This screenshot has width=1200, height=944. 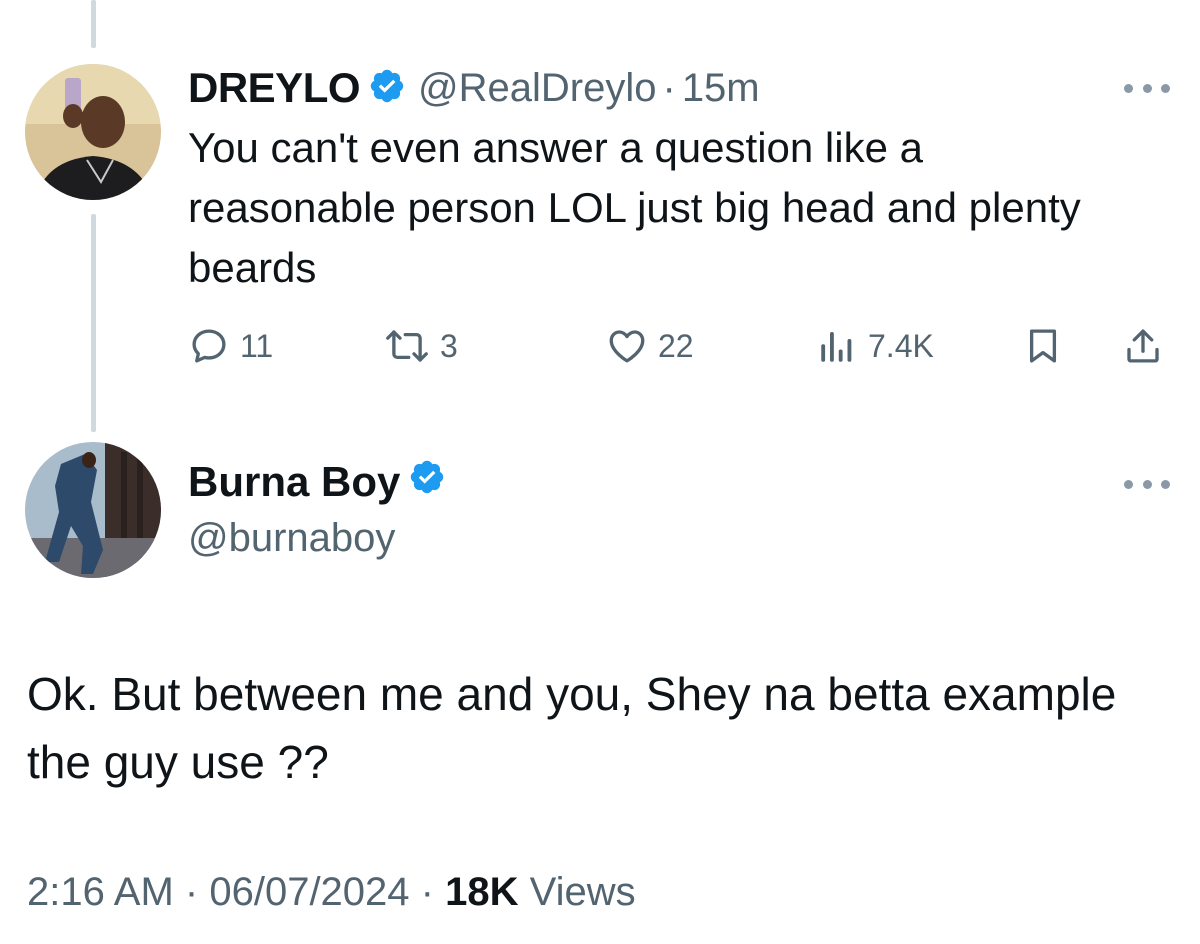 I want to click on repost-count: 3, so click(x=449, y=345).